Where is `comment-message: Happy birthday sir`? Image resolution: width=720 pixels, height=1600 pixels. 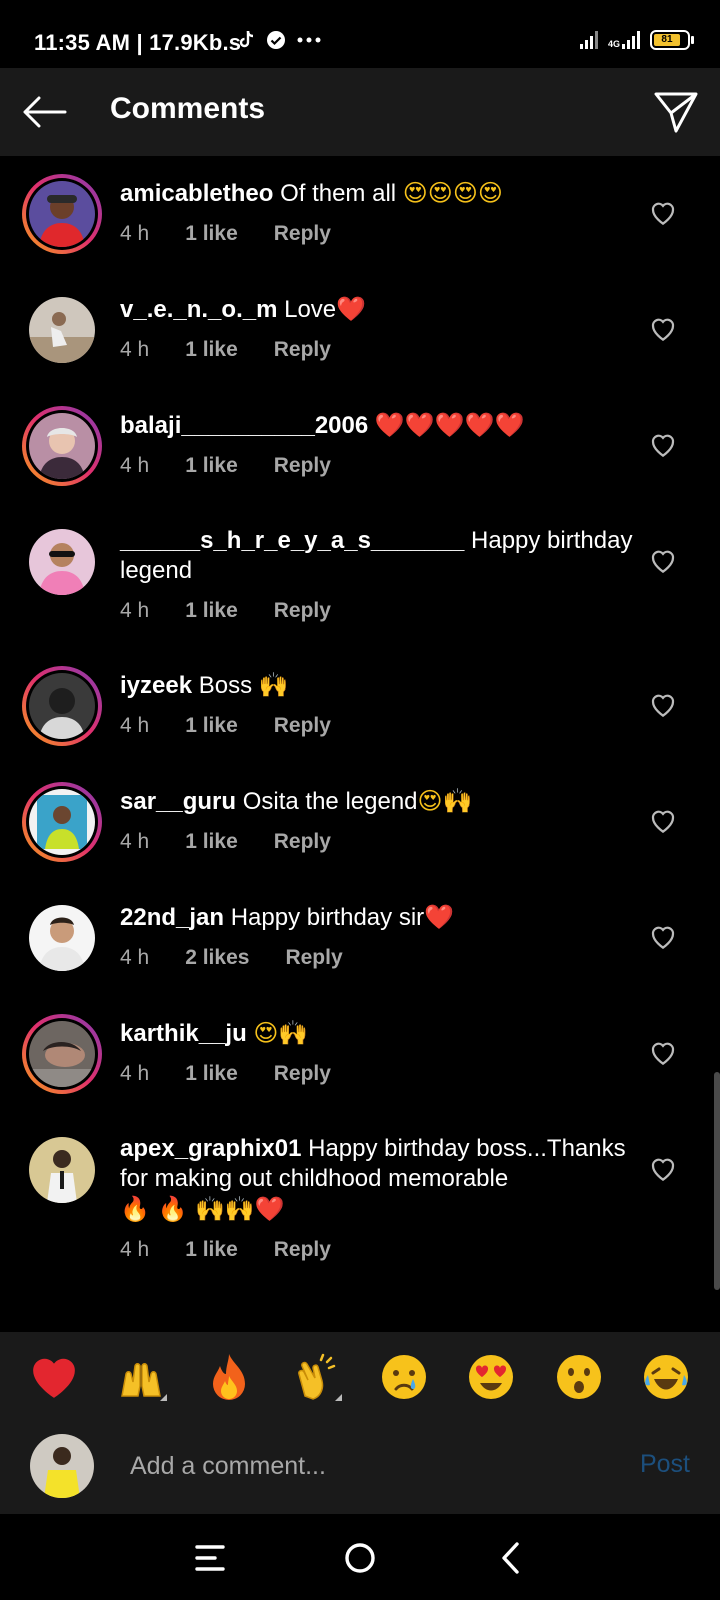
comment-message: Happy birthday sir is located at coordinates (327, 917).